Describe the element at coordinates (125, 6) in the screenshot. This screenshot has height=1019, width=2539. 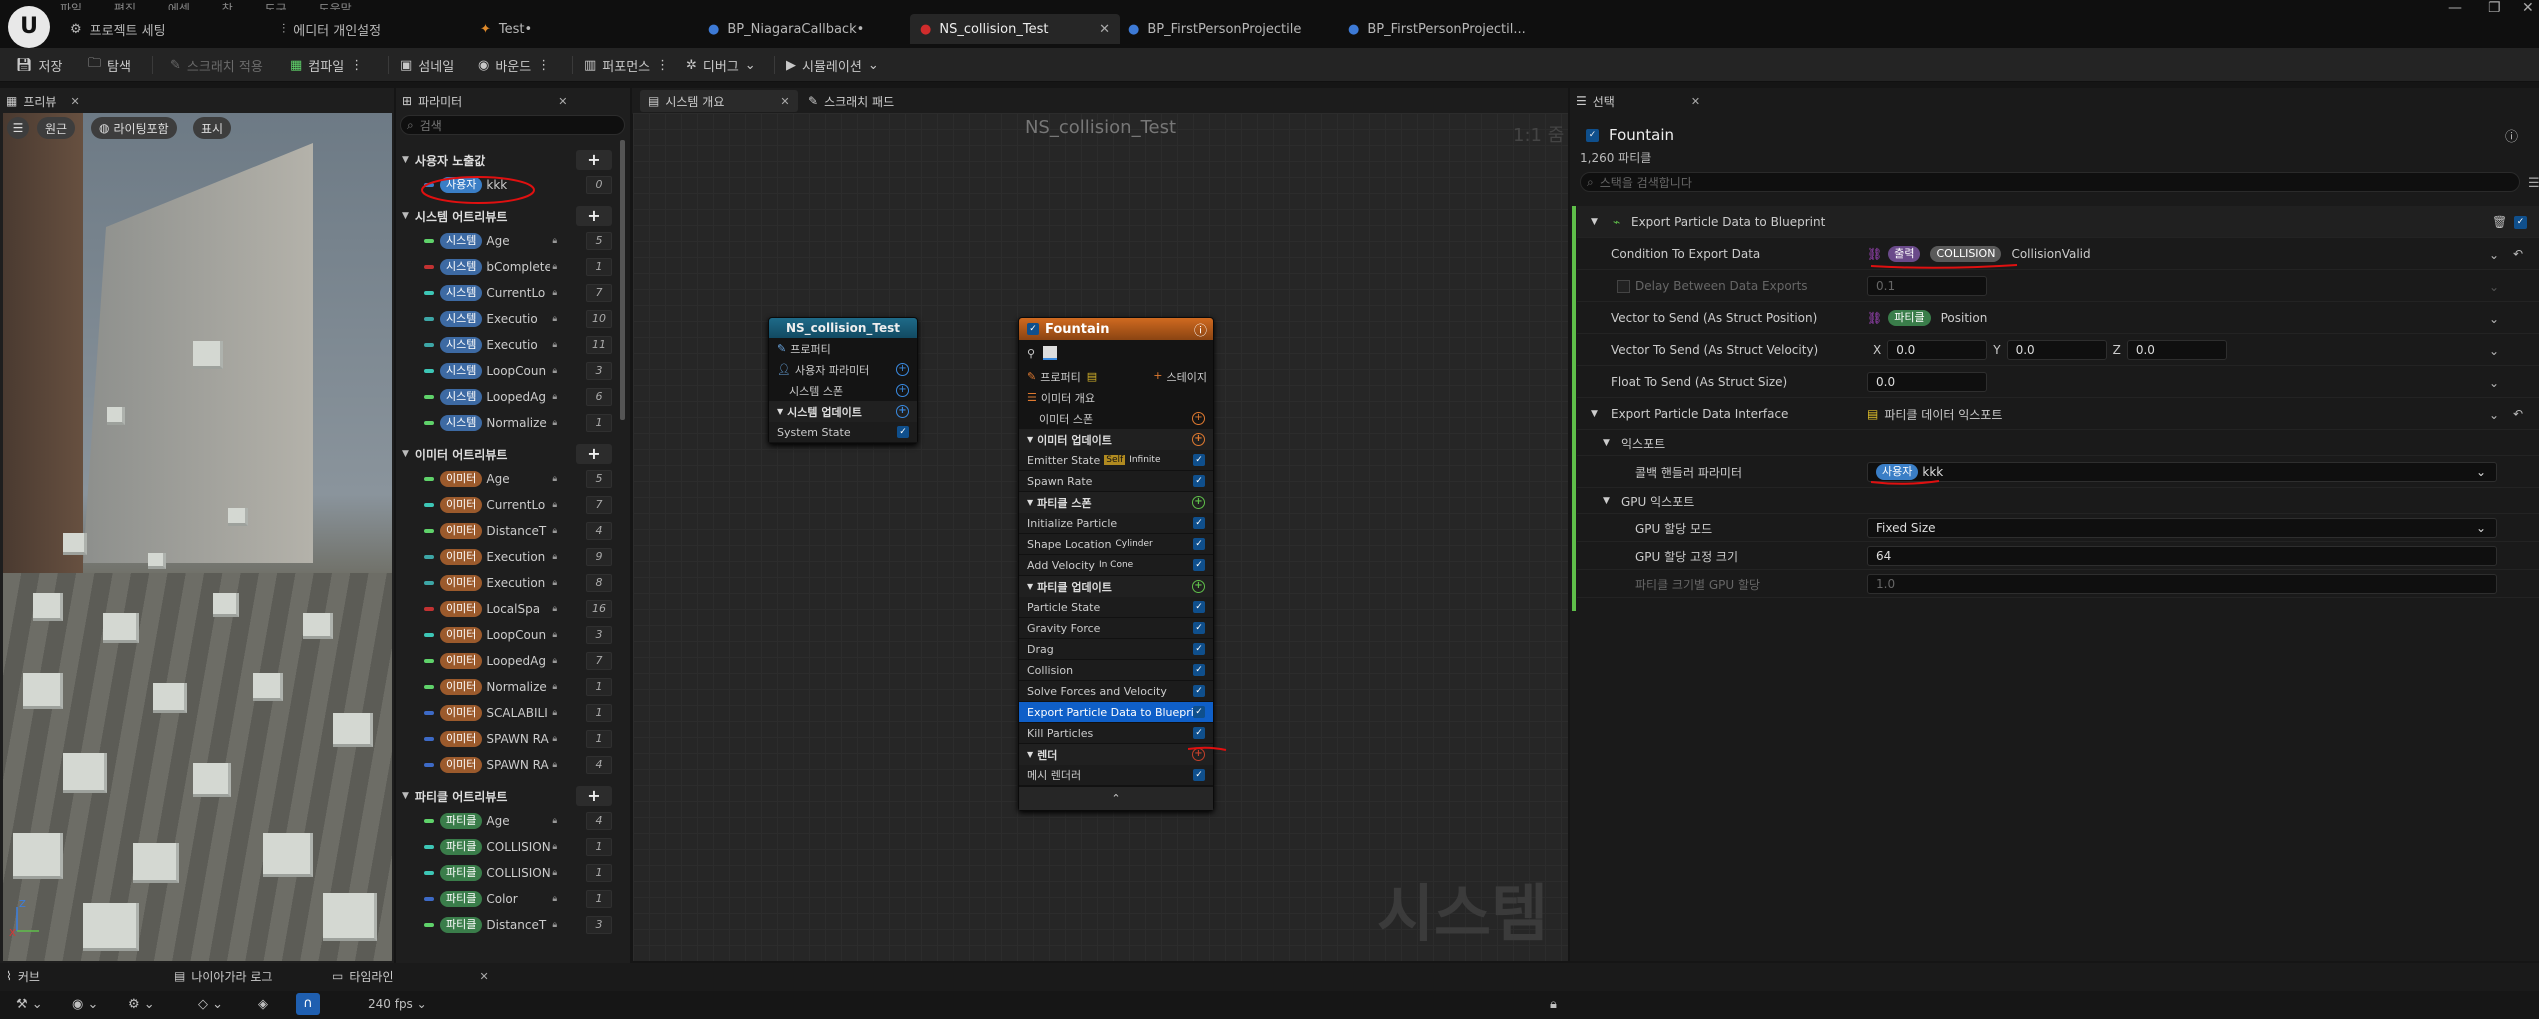
I see `menu-edit: 편집` at that location.